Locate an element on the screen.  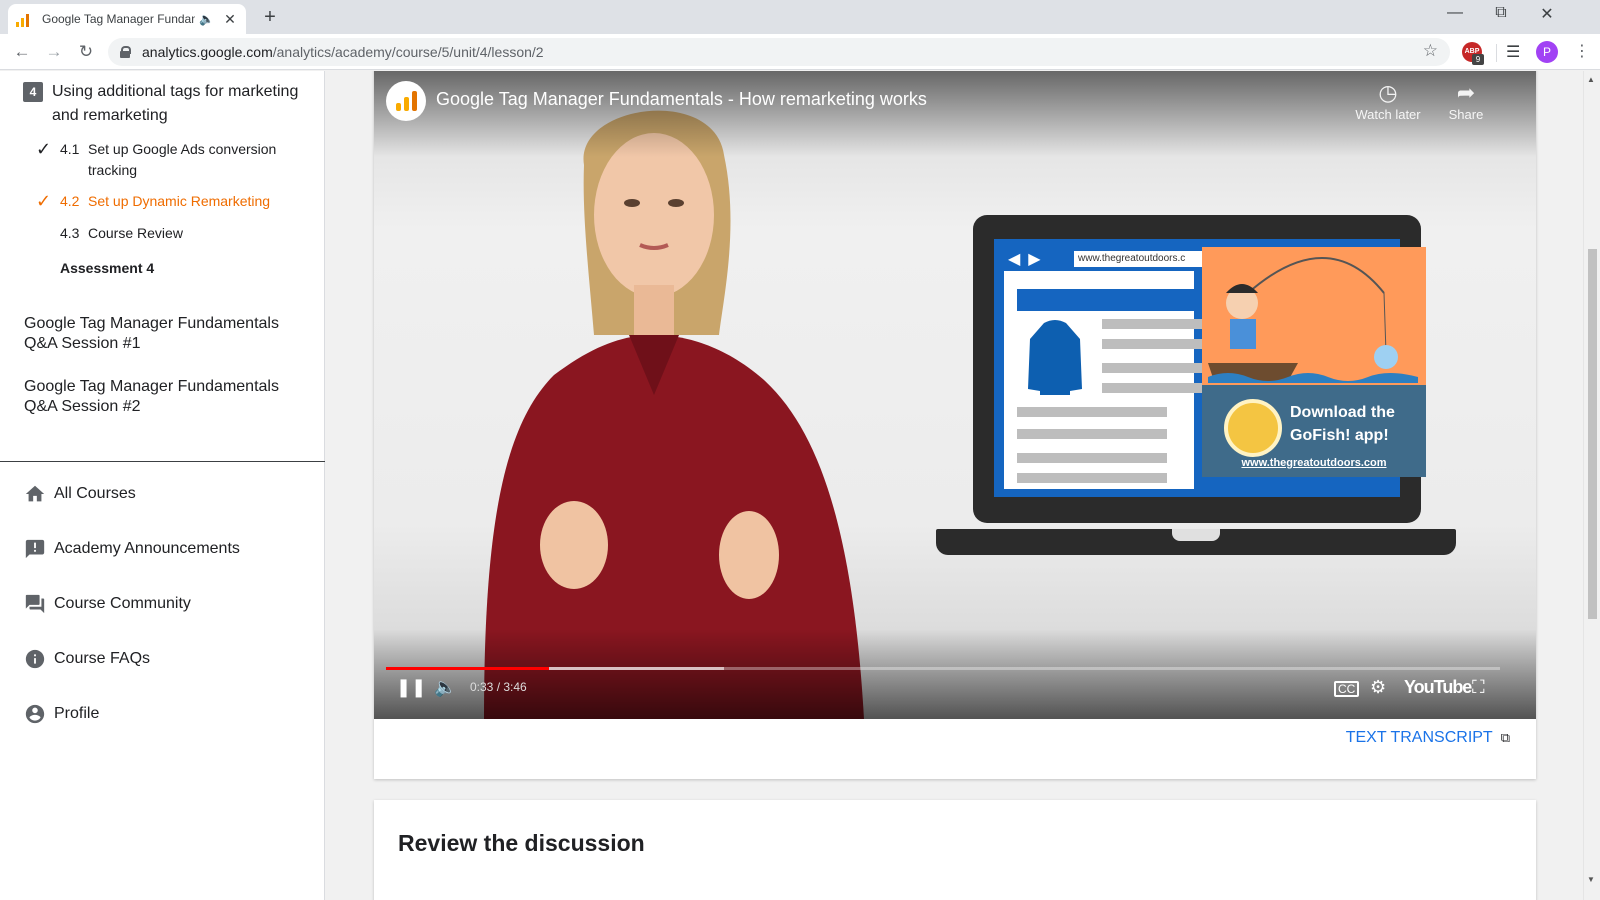
scroll-up-arrow-icon: ▲ is located at coordinates (1591, 79).